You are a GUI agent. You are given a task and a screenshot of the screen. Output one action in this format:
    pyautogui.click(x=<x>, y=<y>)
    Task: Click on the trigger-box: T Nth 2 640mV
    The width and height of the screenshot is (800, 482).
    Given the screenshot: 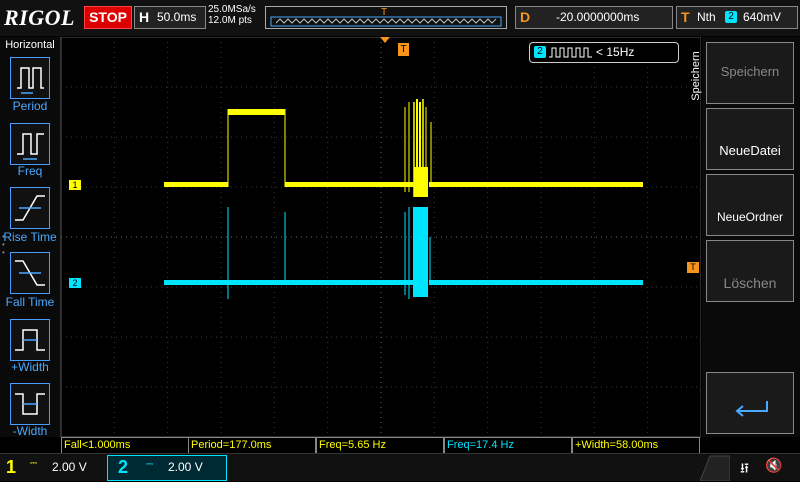 What is the action you would take?
    pyautogui.click(x=737, y=17)
    